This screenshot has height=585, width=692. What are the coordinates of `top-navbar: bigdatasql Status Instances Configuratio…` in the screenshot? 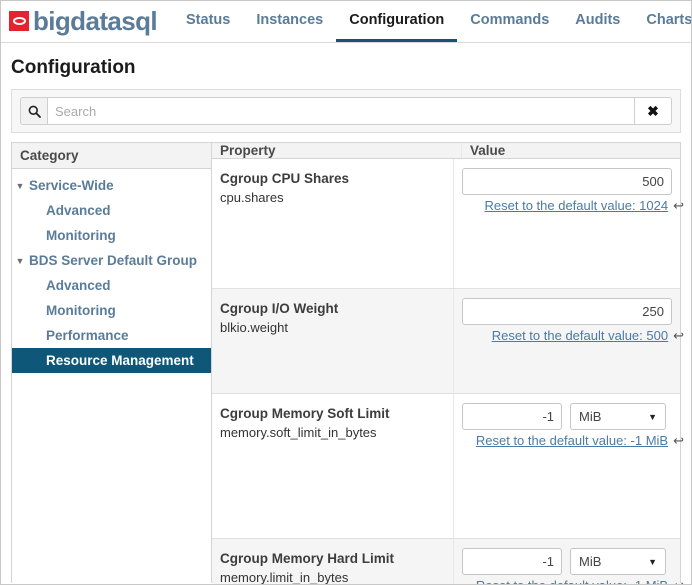 It's located at (346, 22).